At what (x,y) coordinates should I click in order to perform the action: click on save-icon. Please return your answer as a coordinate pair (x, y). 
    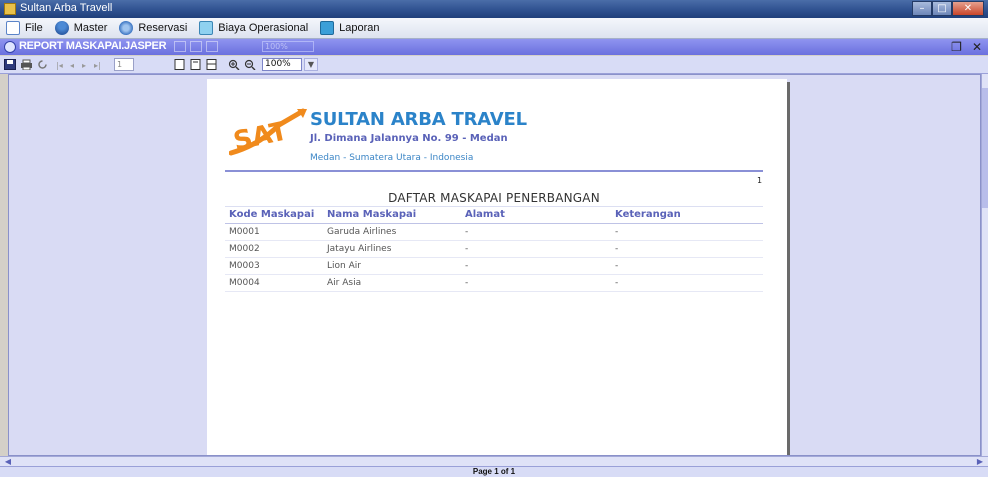
    Looking at the image, I should click on (10, 64).